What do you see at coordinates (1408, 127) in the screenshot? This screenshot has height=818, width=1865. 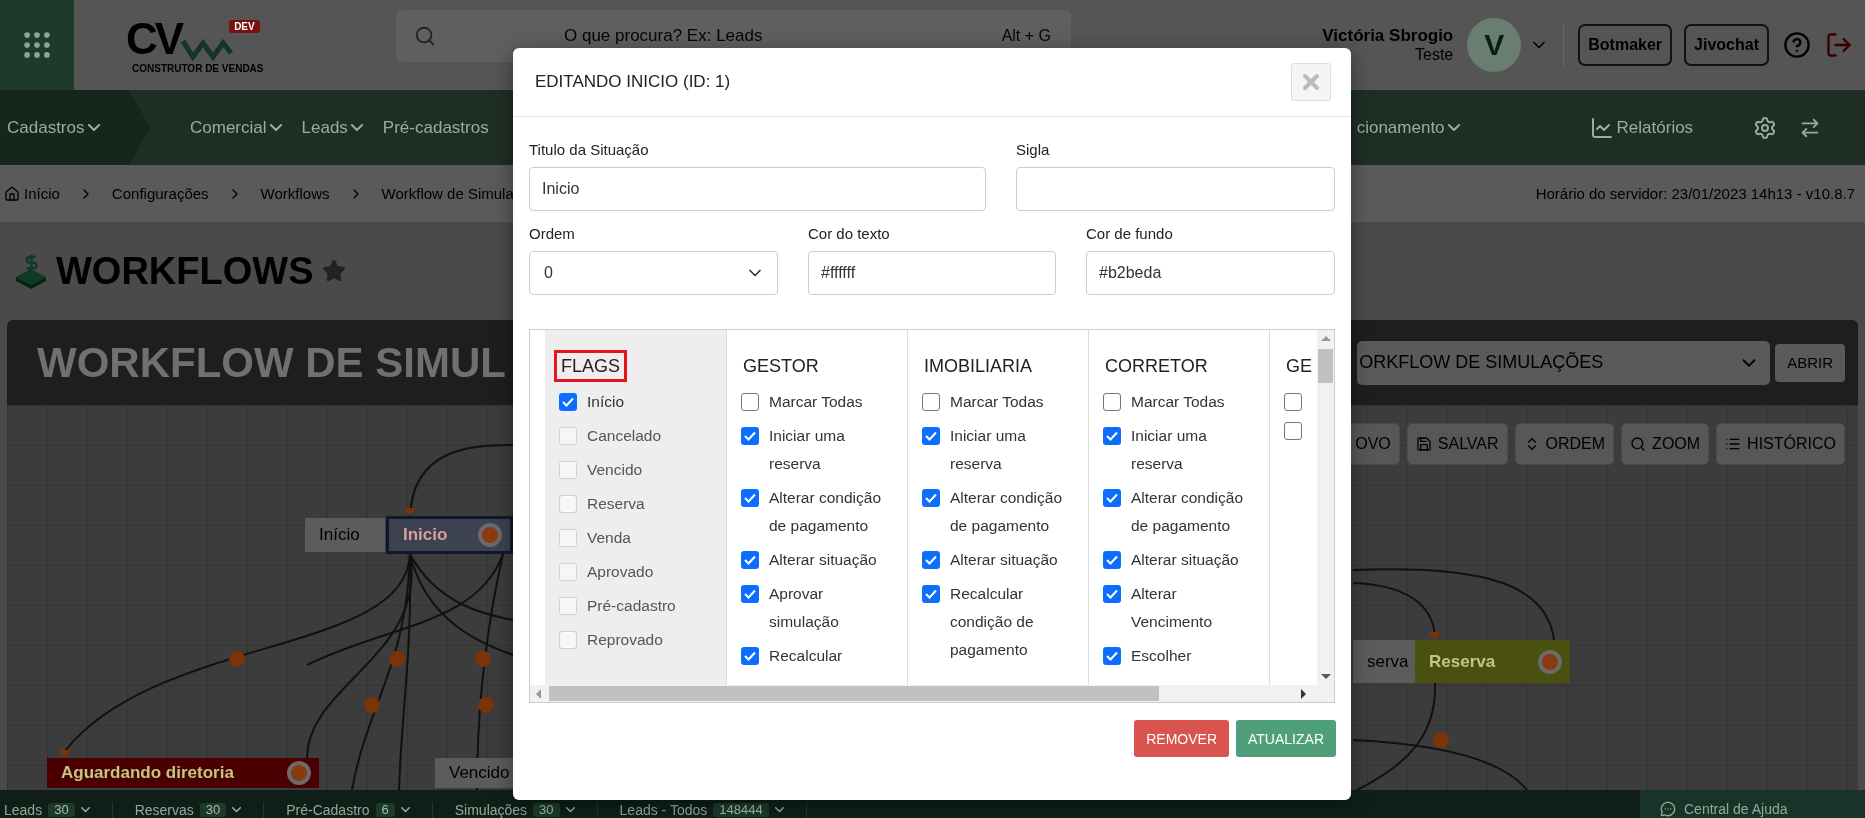 I see `nav-menu-item: cionamento` at bounding box center [1408, 127].